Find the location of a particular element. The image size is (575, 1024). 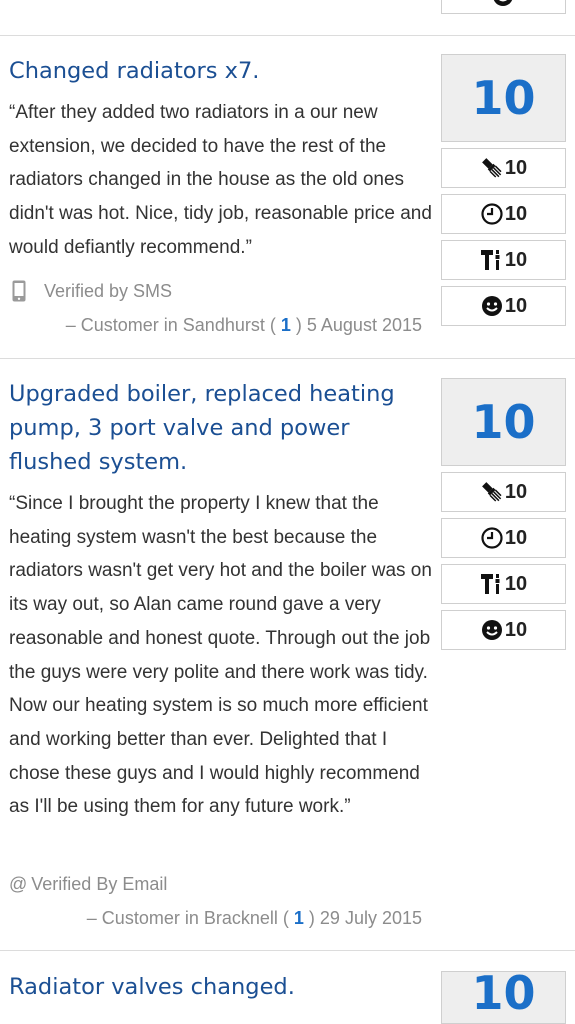

verified-line: Verified by SMS is located at coordinates (90, 291).